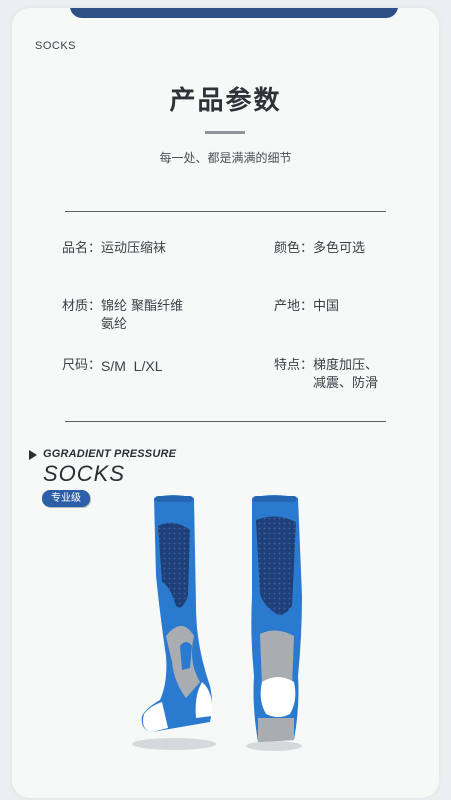 This screenshot has width=451, height=800. What do you see at coordinates (82, 248) in the screenshot?
I see `spec-name-label: 品名：` at bounding box center [82, 248].